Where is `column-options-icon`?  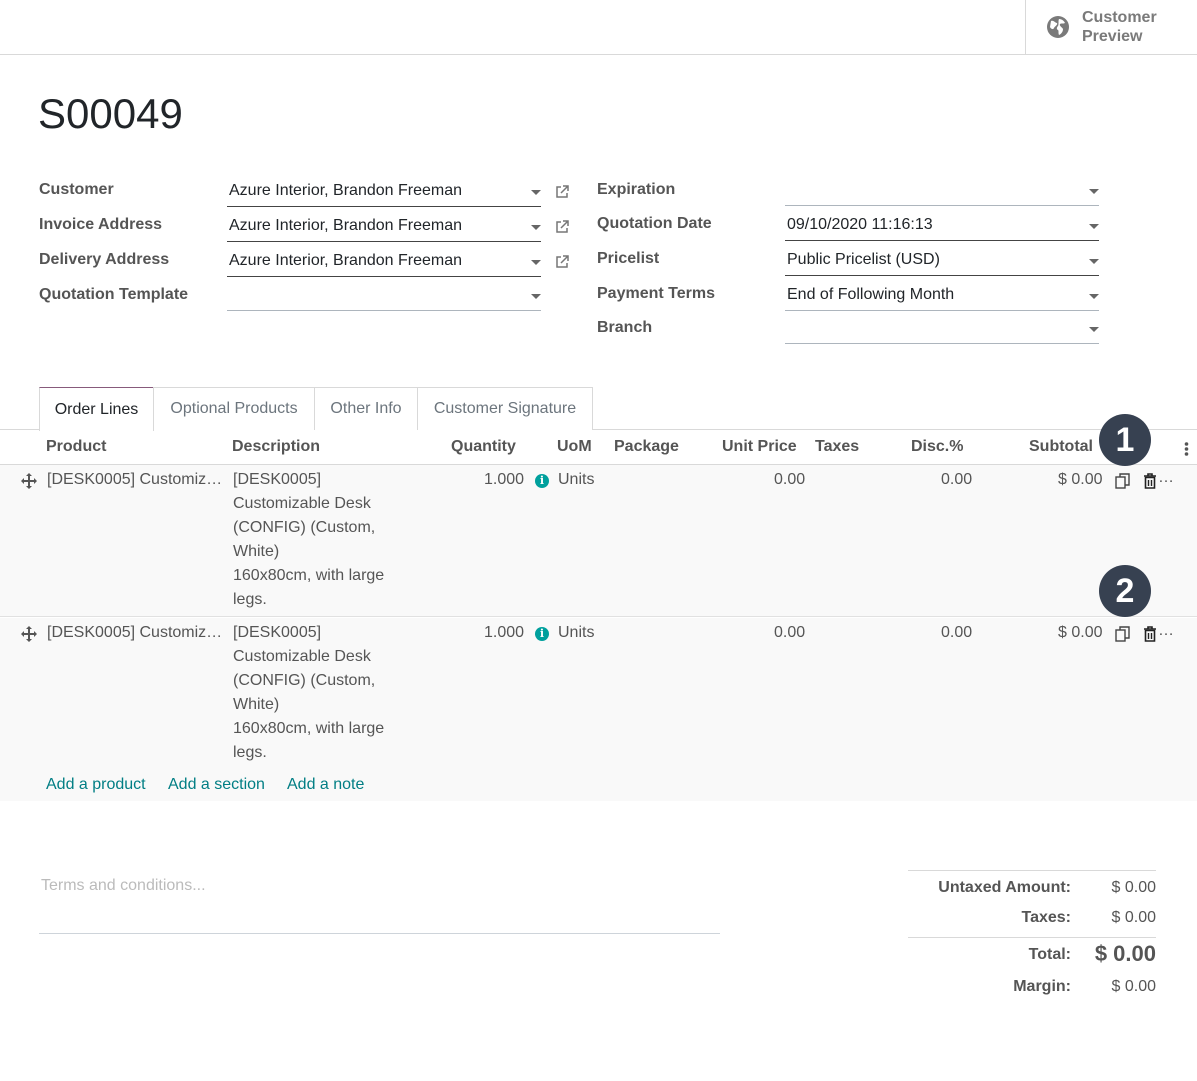 column-options-icon is located at coordinates (1186, 449).